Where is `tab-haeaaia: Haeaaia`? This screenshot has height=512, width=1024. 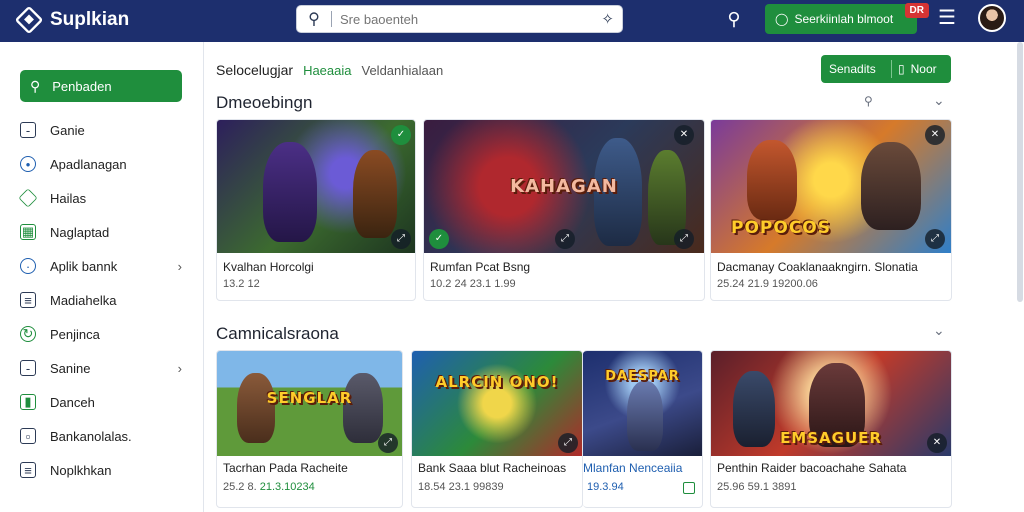 tab-haeaaia: Haeaaia is located at coordinates (327, 70).